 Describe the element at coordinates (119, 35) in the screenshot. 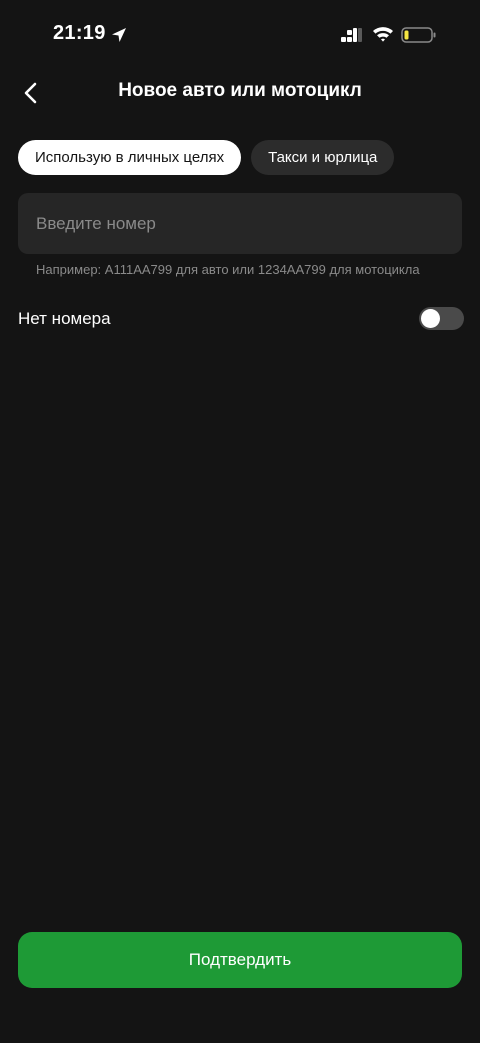

I see `location-arrow-icon` at that location.